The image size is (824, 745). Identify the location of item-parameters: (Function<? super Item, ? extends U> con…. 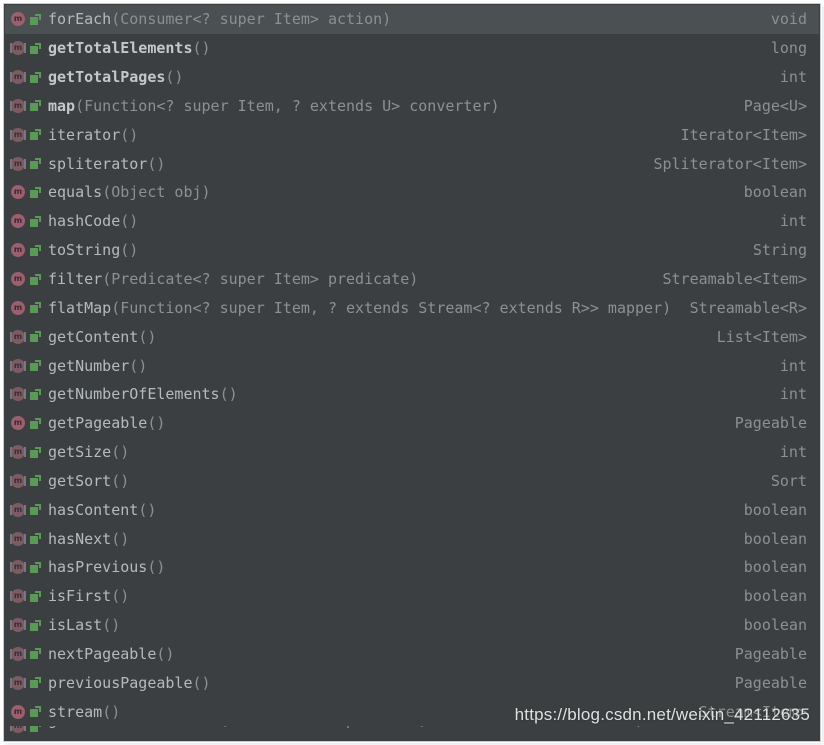
(432, 727).